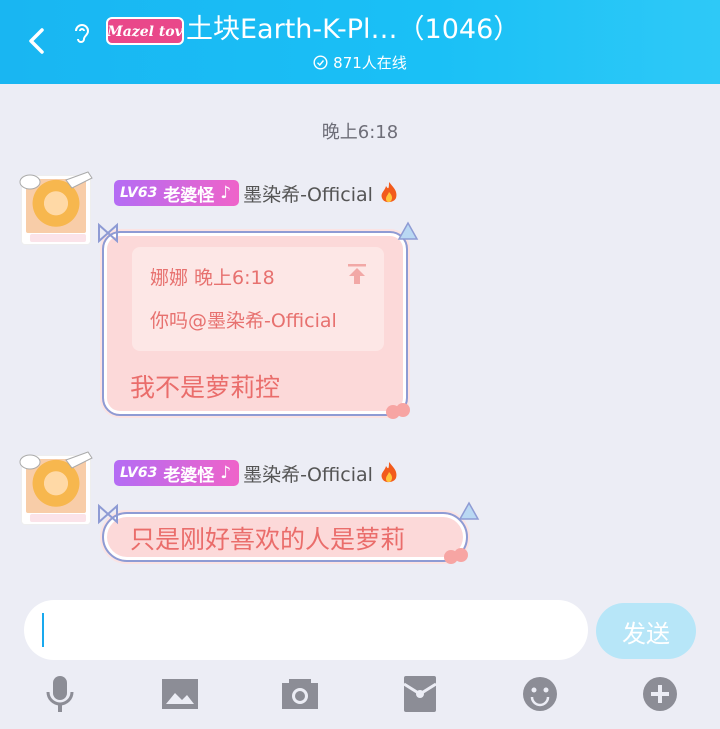 The image size is (720, 729). I want to click on quote-text: 你吗@墨染希-Official, so click(243, 321).